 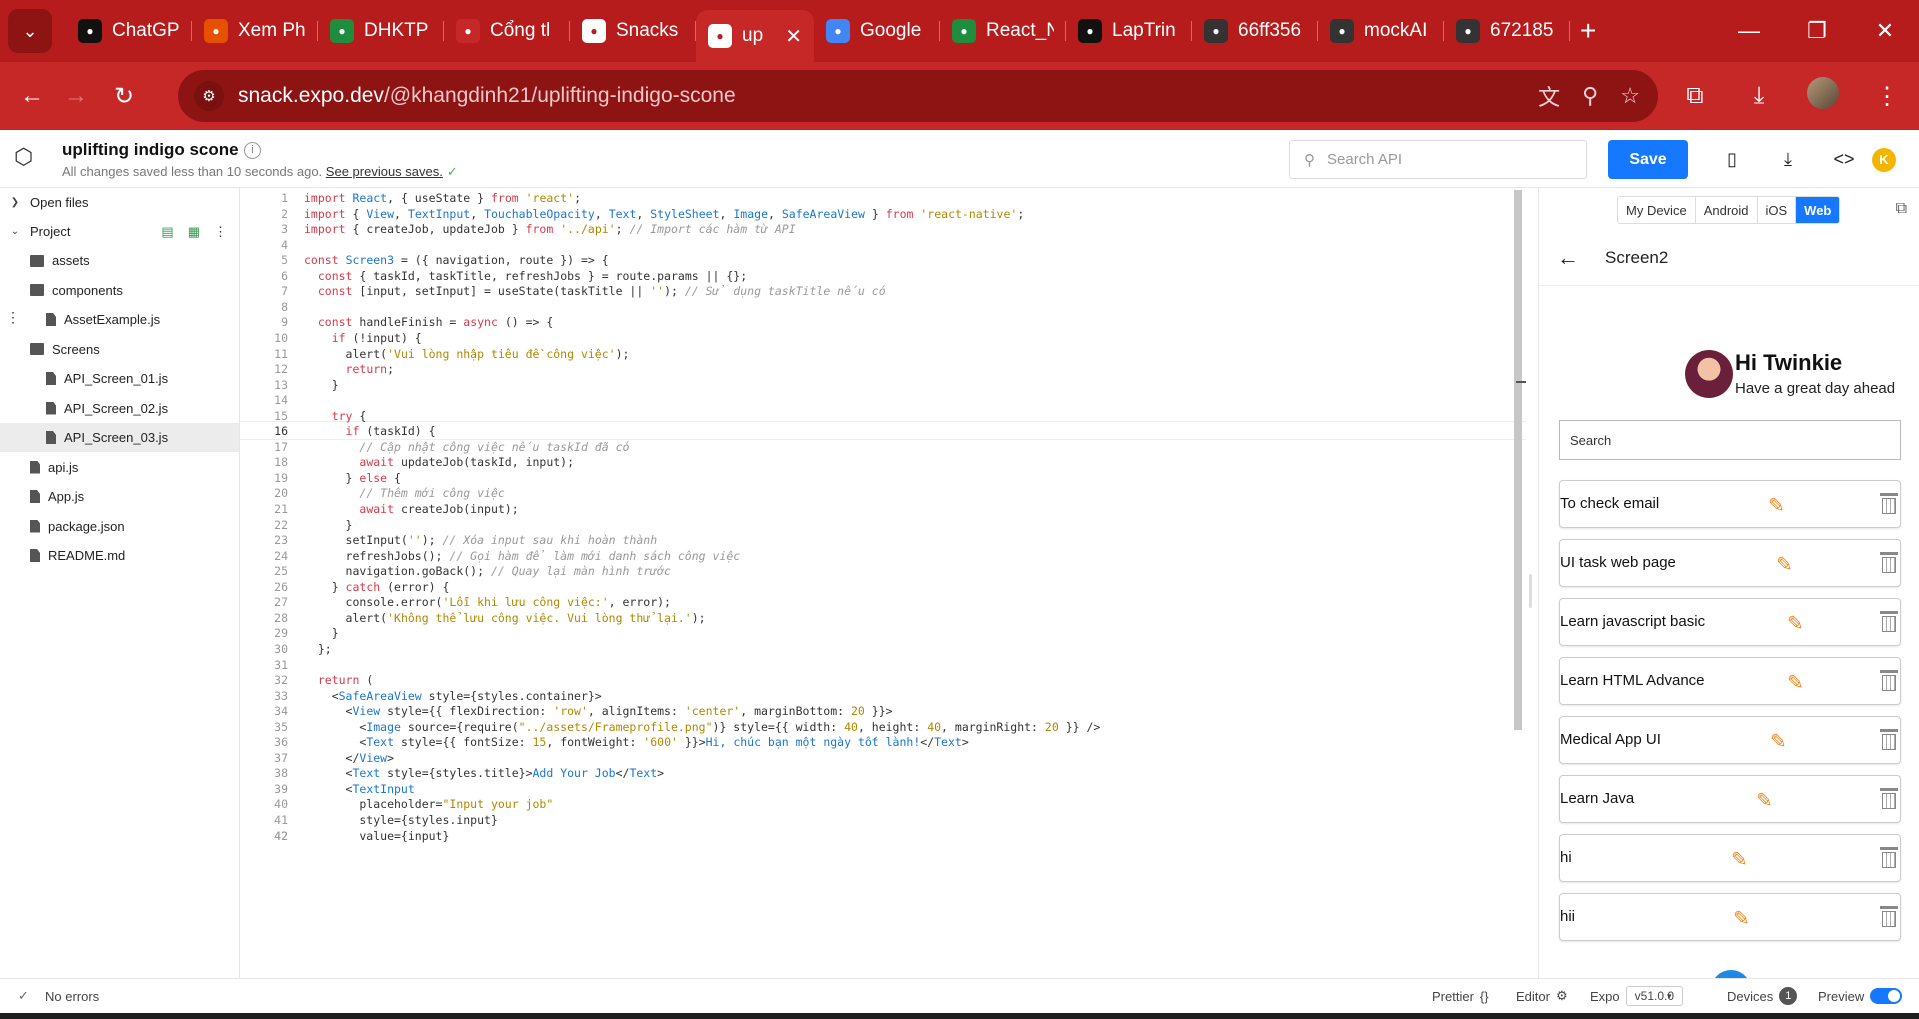 I want to click on job-item: Learn Java ✎, so click(x=1730, y=799).